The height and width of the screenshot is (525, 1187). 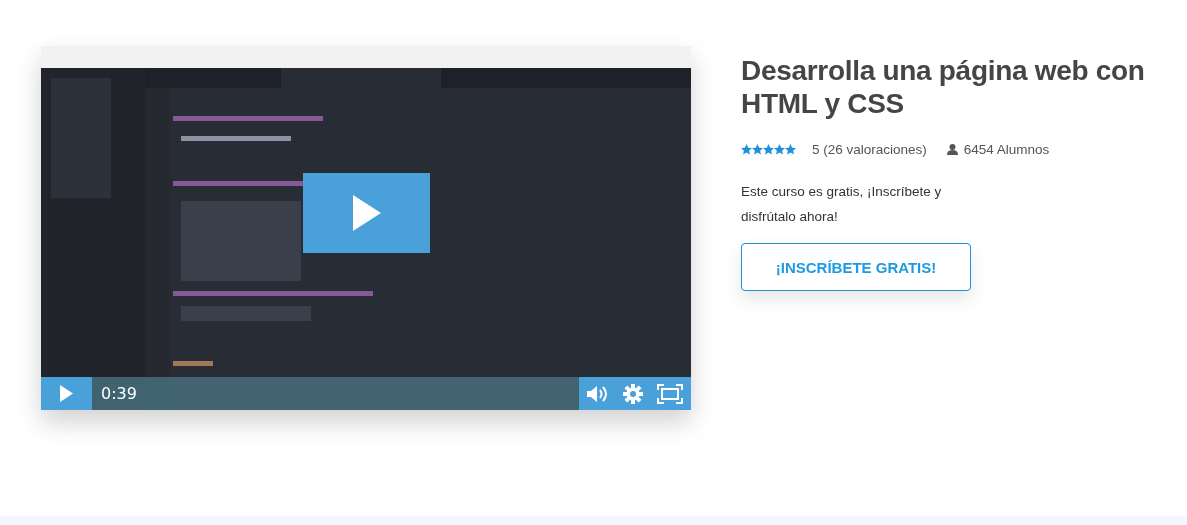 What do you see at coordinates (598, 393) in the screenshot?
I see `volume-icon` at bounding box center [598, 393].